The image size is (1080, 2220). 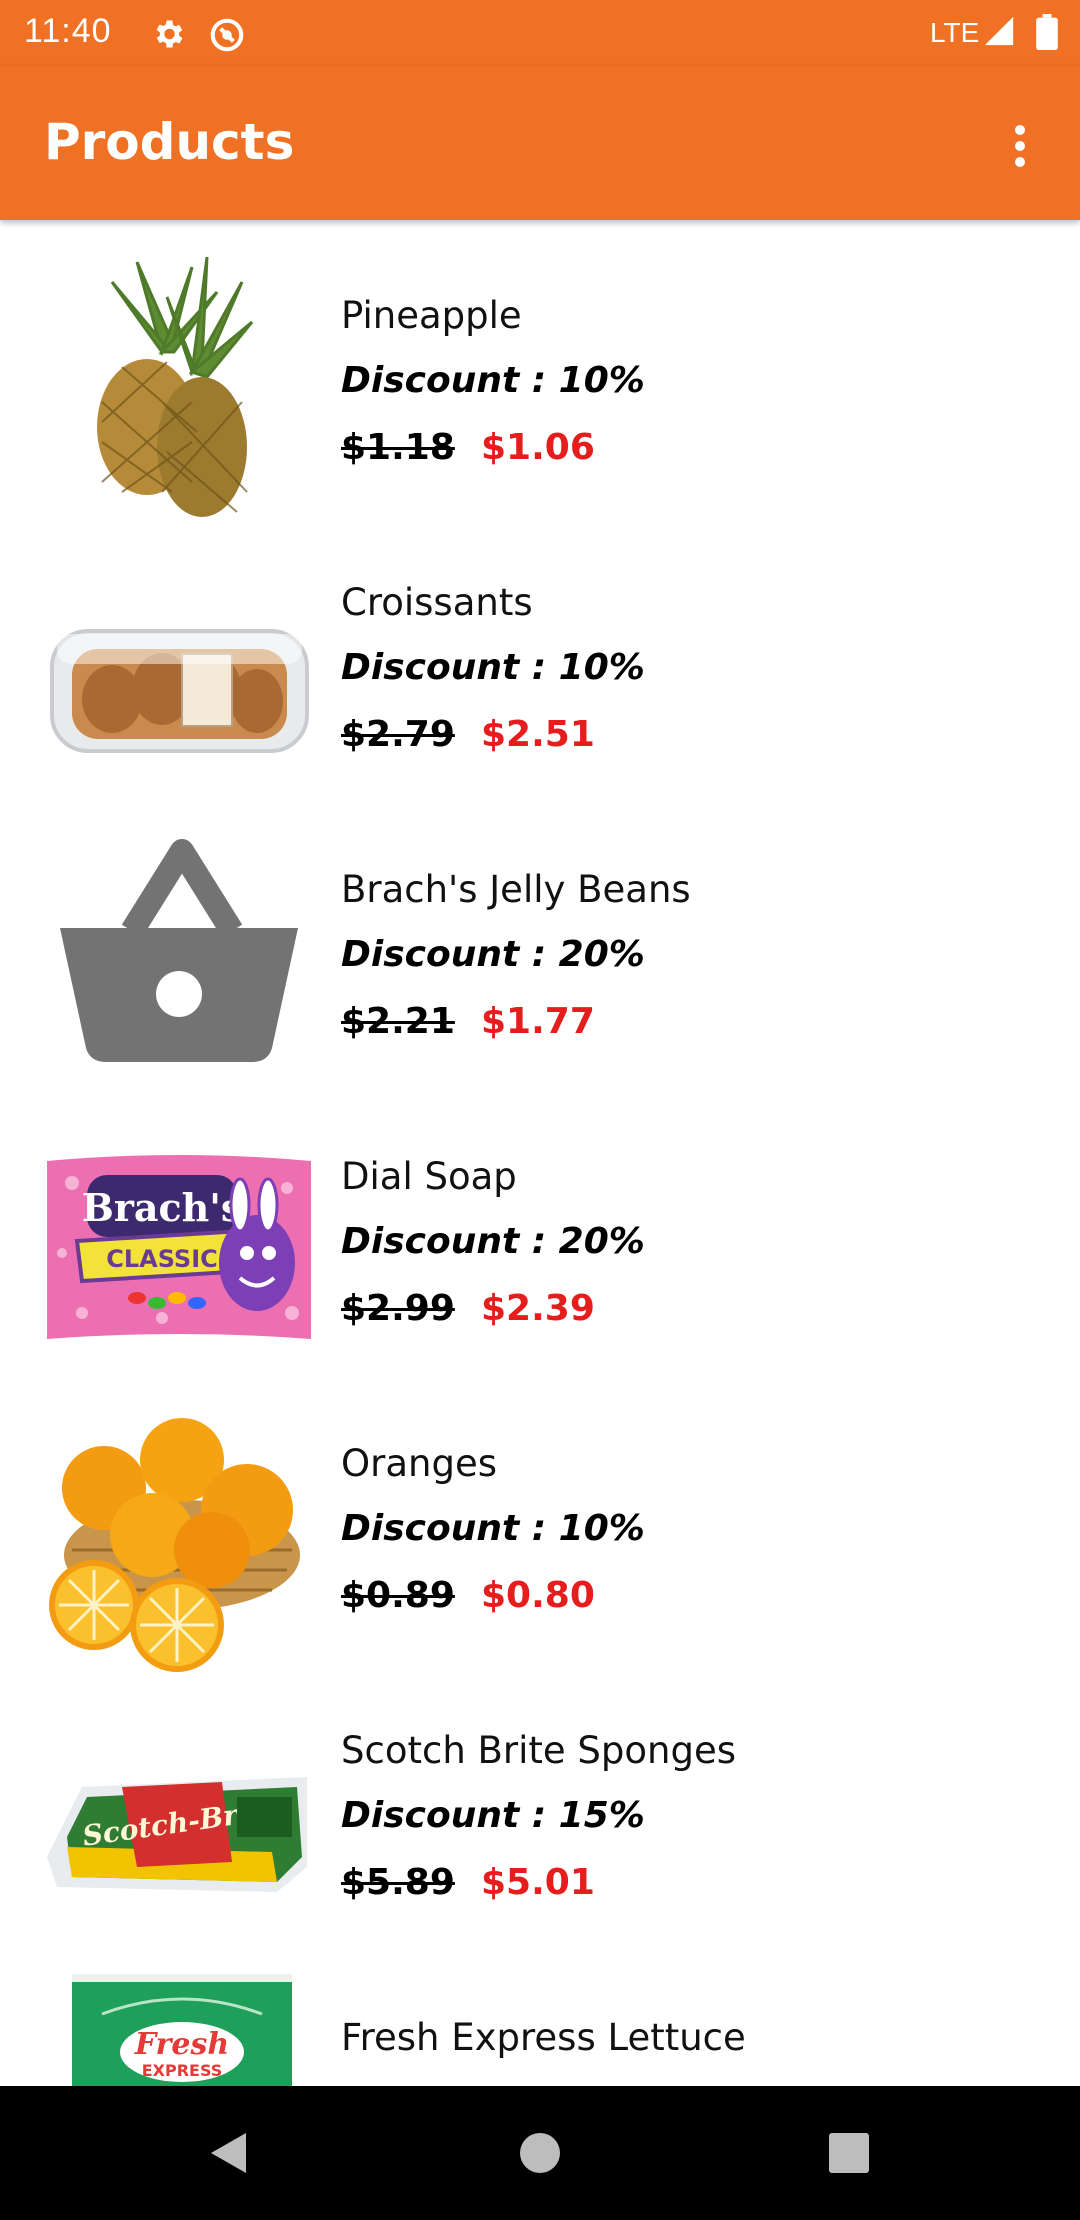 I want to click on sale-price: $0.80, so click(x=538, y=1595).